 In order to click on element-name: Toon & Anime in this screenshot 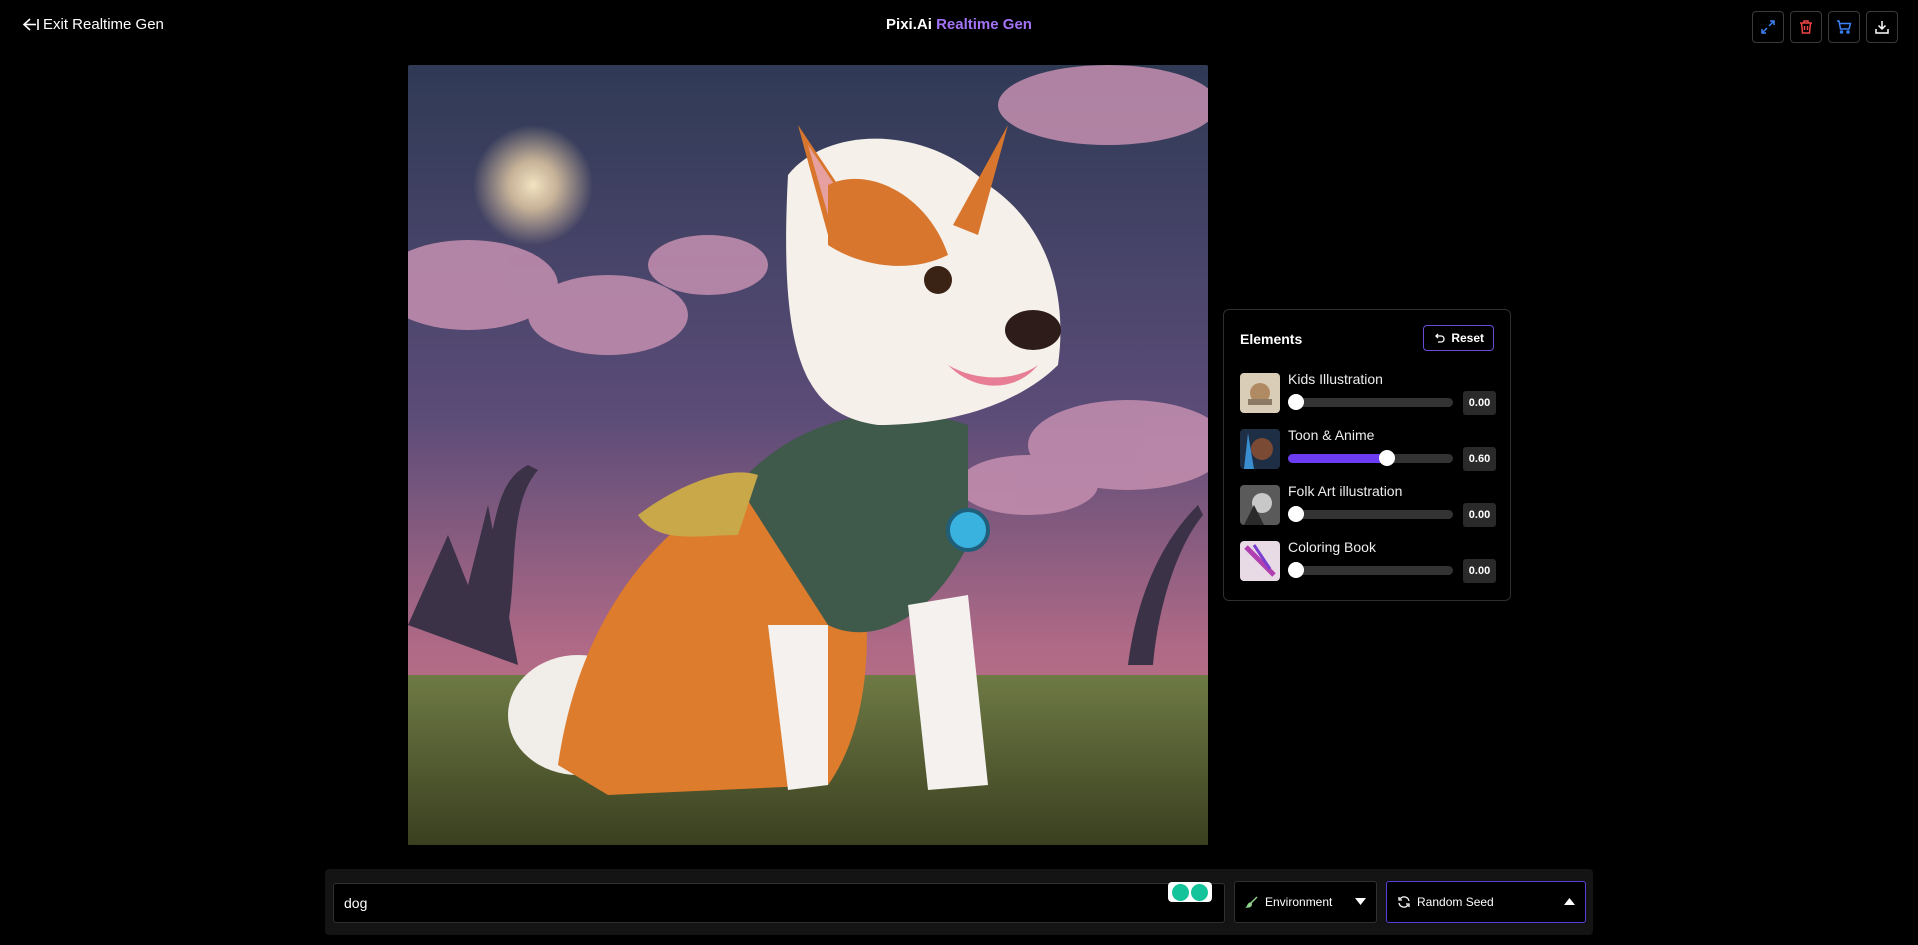, I will do `click(1331, 435)`.